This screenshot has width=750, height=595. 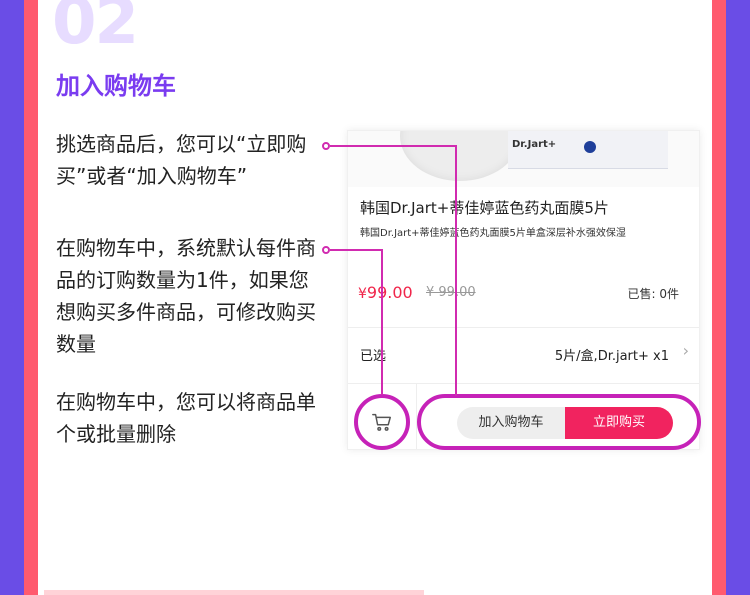 What do you see at coordinates (181, 160) in the screenshot?
I see `description-buy: 挑选商品后，您可以“立即购买”或者“加入购物车”` at bounding box center [181, 160].